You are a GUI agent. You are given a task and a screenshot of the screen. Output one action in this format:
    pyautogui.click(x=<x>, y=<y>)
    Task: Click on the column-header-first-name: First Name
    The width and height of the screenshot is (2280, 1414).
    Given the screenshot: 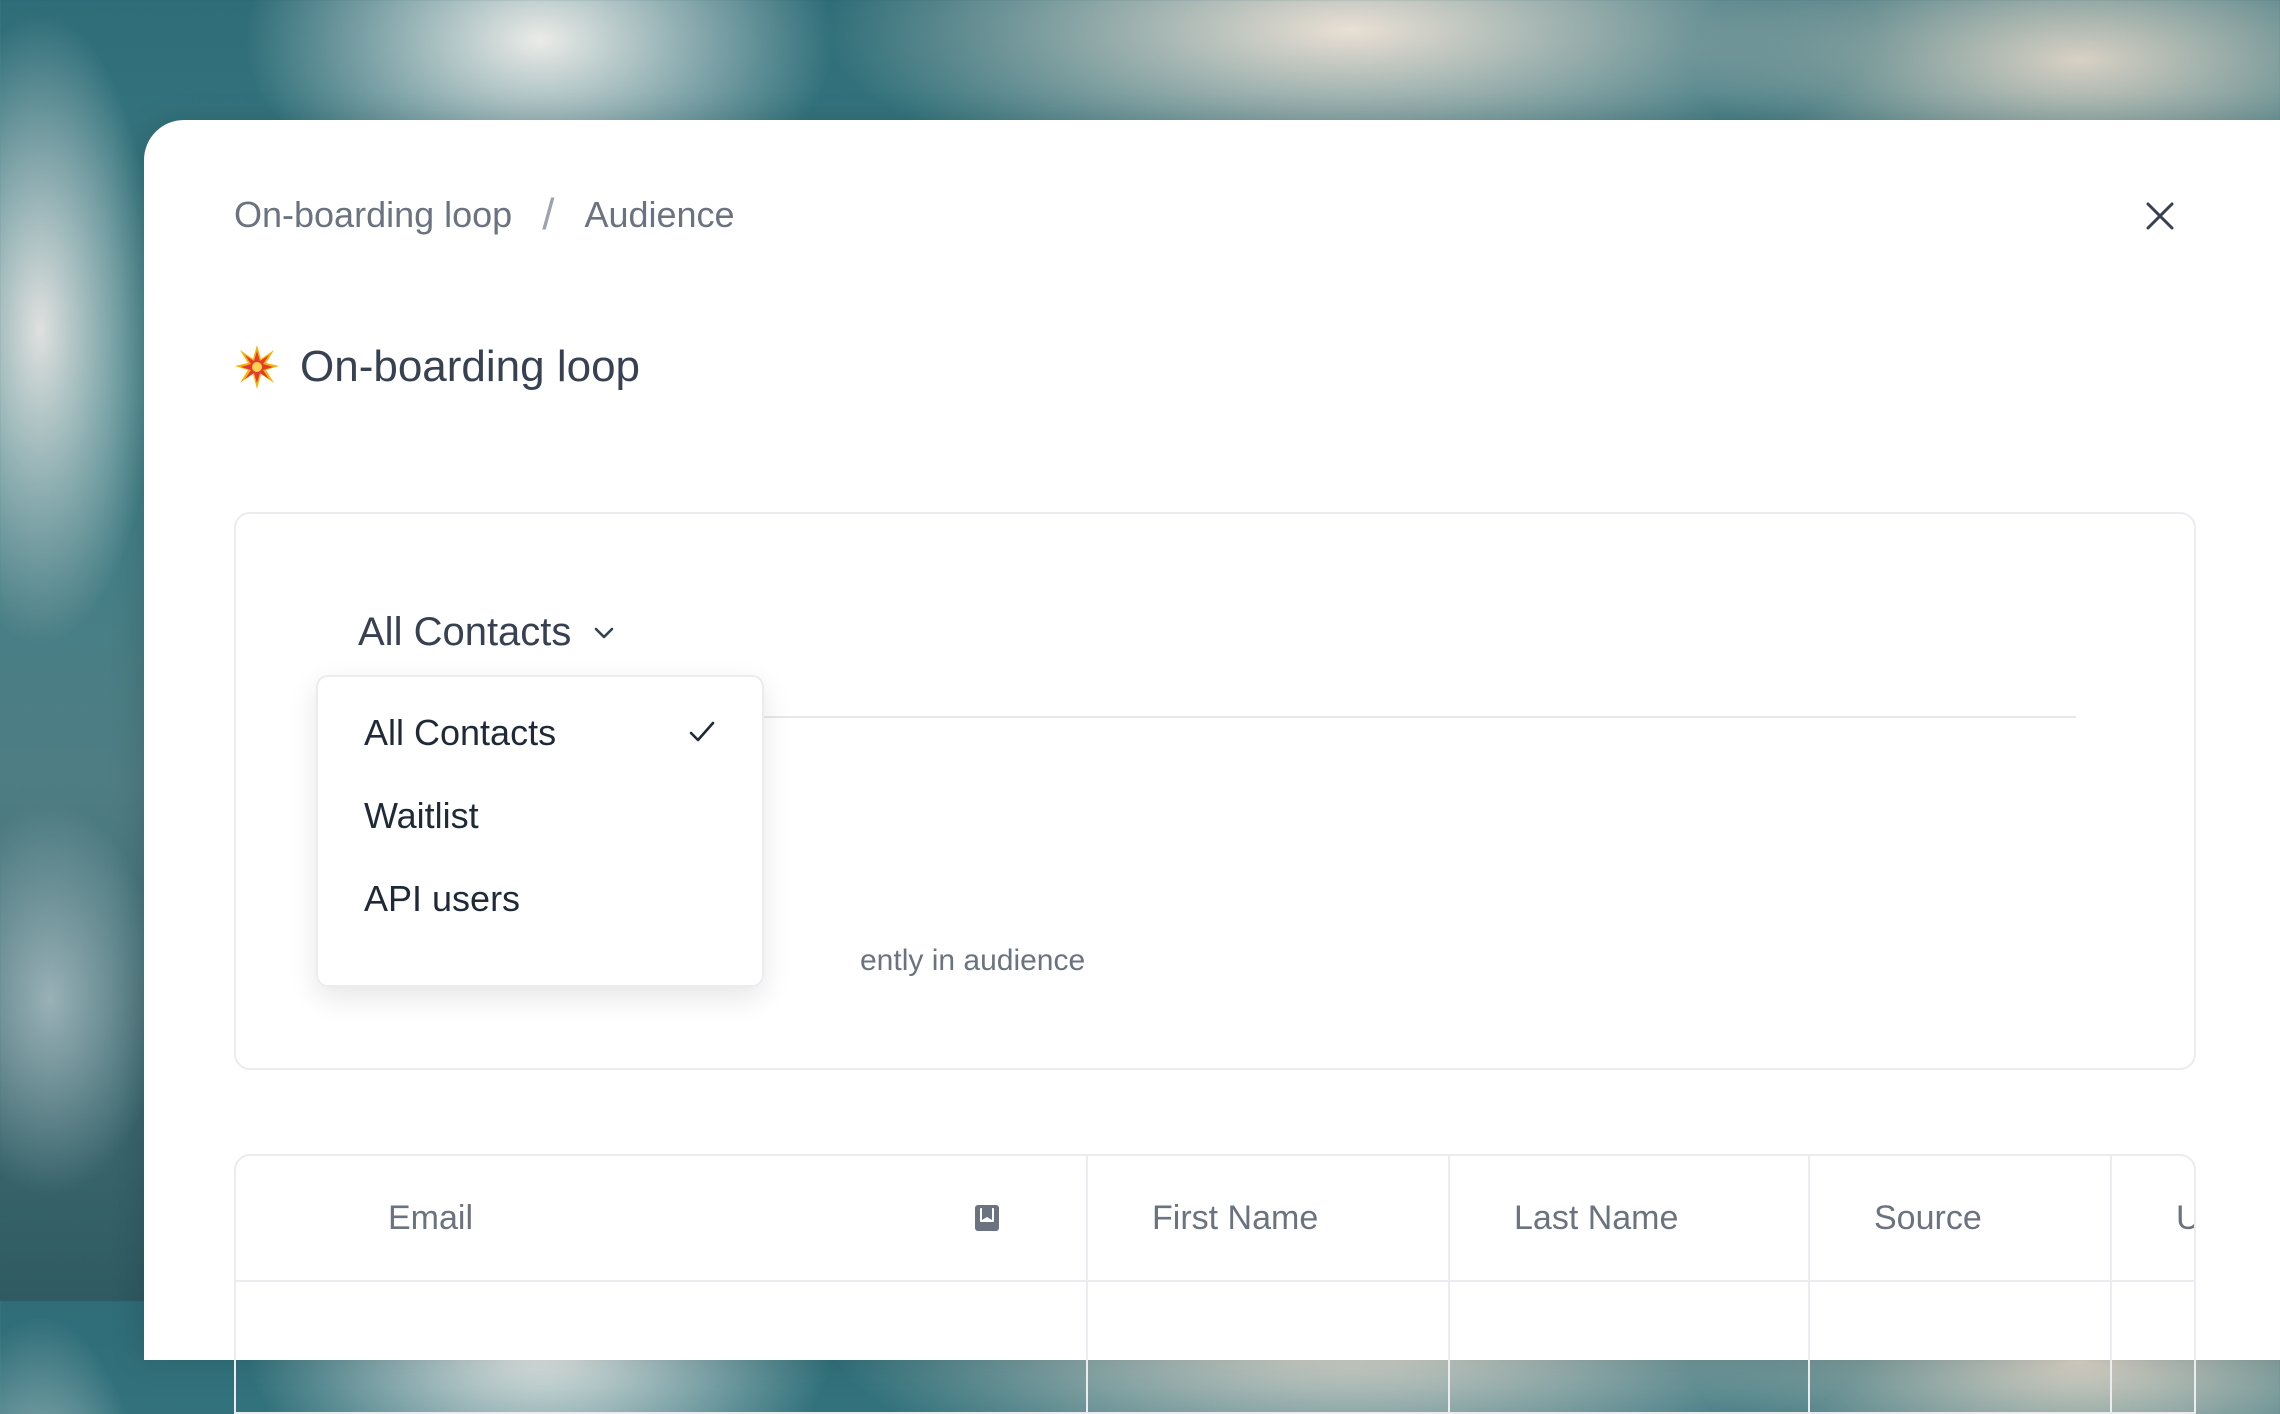 What is the action you would take?
    pyautogui.click(x=1267, y=1218)
    